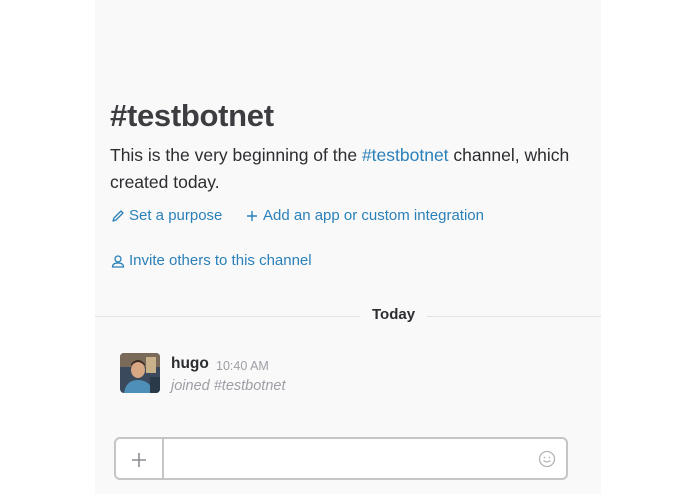 The image size is (695, 494). I want to click on message-composer, so click(341, 458).